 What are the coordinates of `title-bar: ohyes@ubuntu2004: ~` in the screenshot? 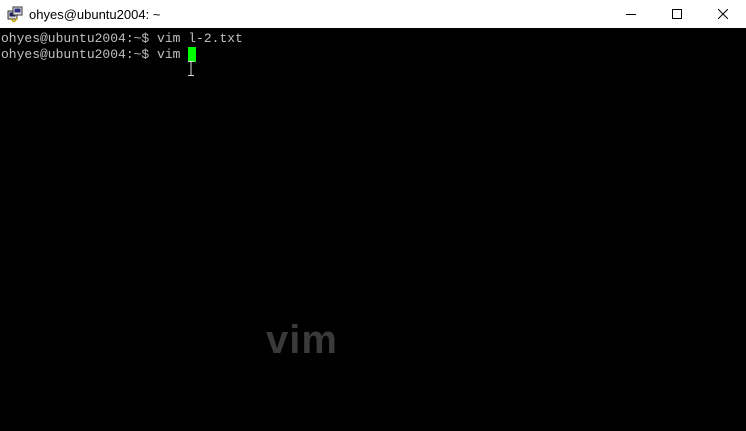 It's located at (373, 14).